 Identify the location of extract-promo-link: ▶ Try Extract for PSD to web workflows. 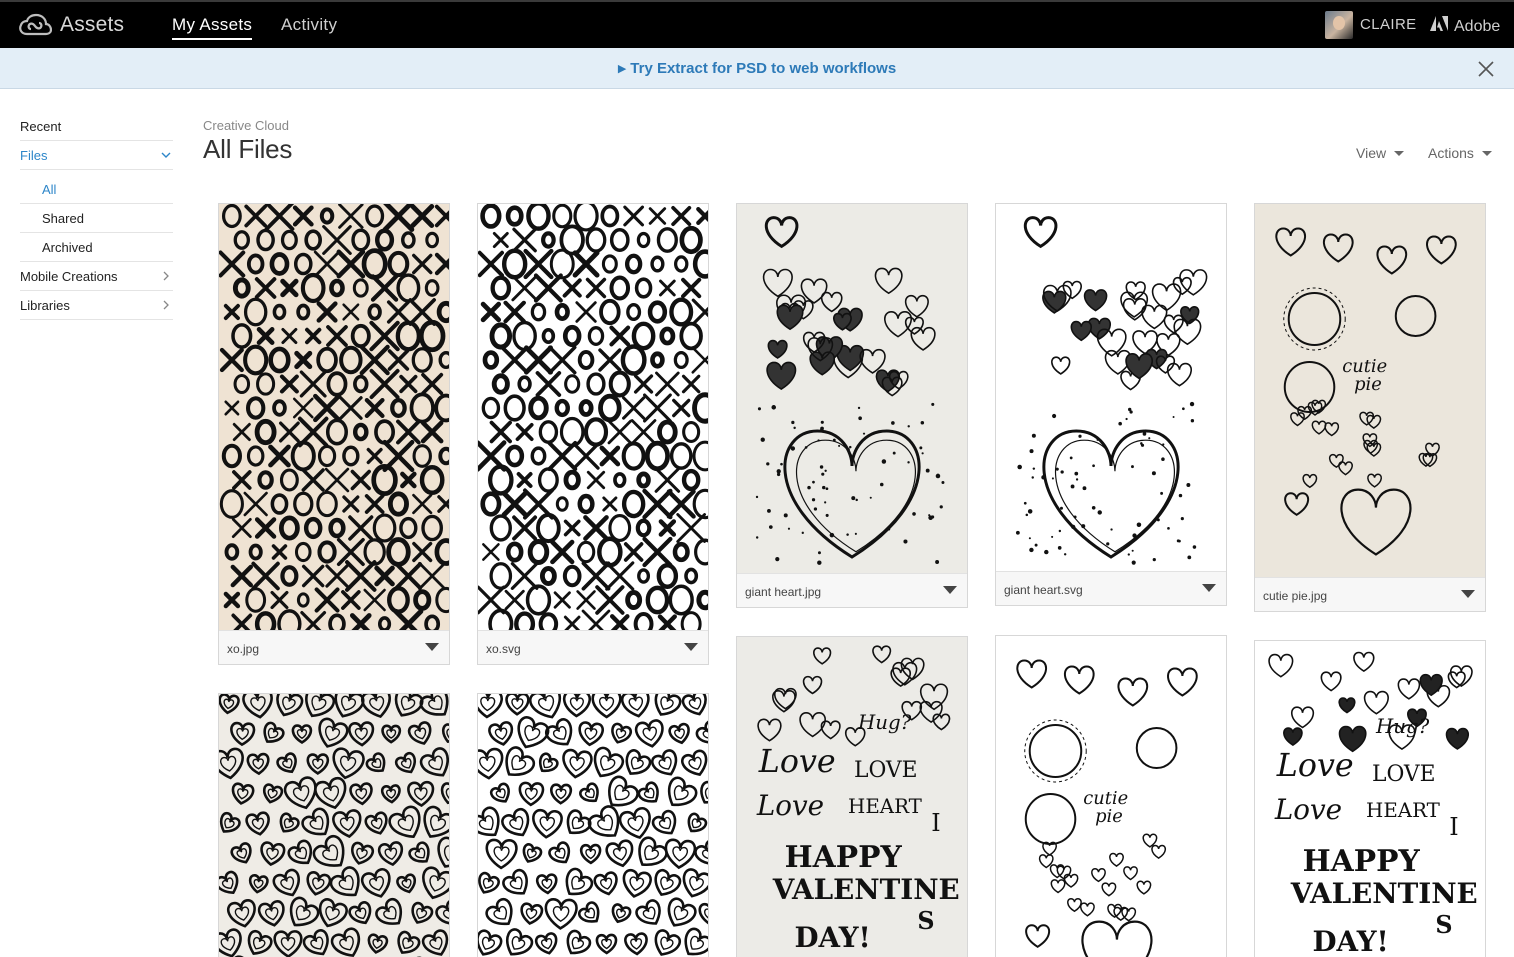
(757, 68).